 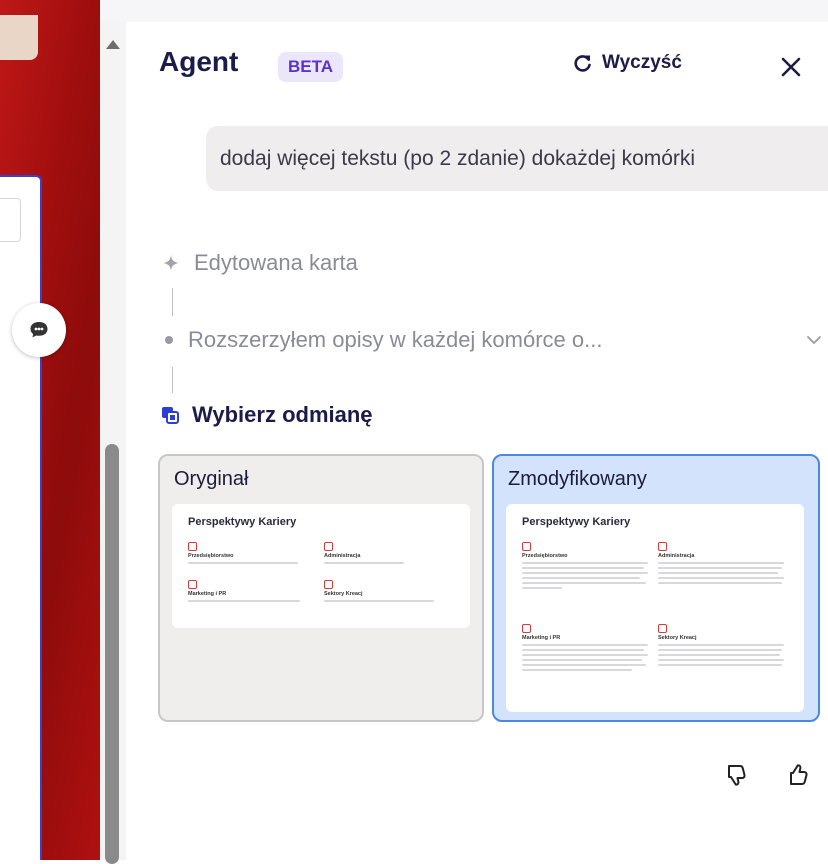 I want to click on variants-icon, so click(x=170, y=415).